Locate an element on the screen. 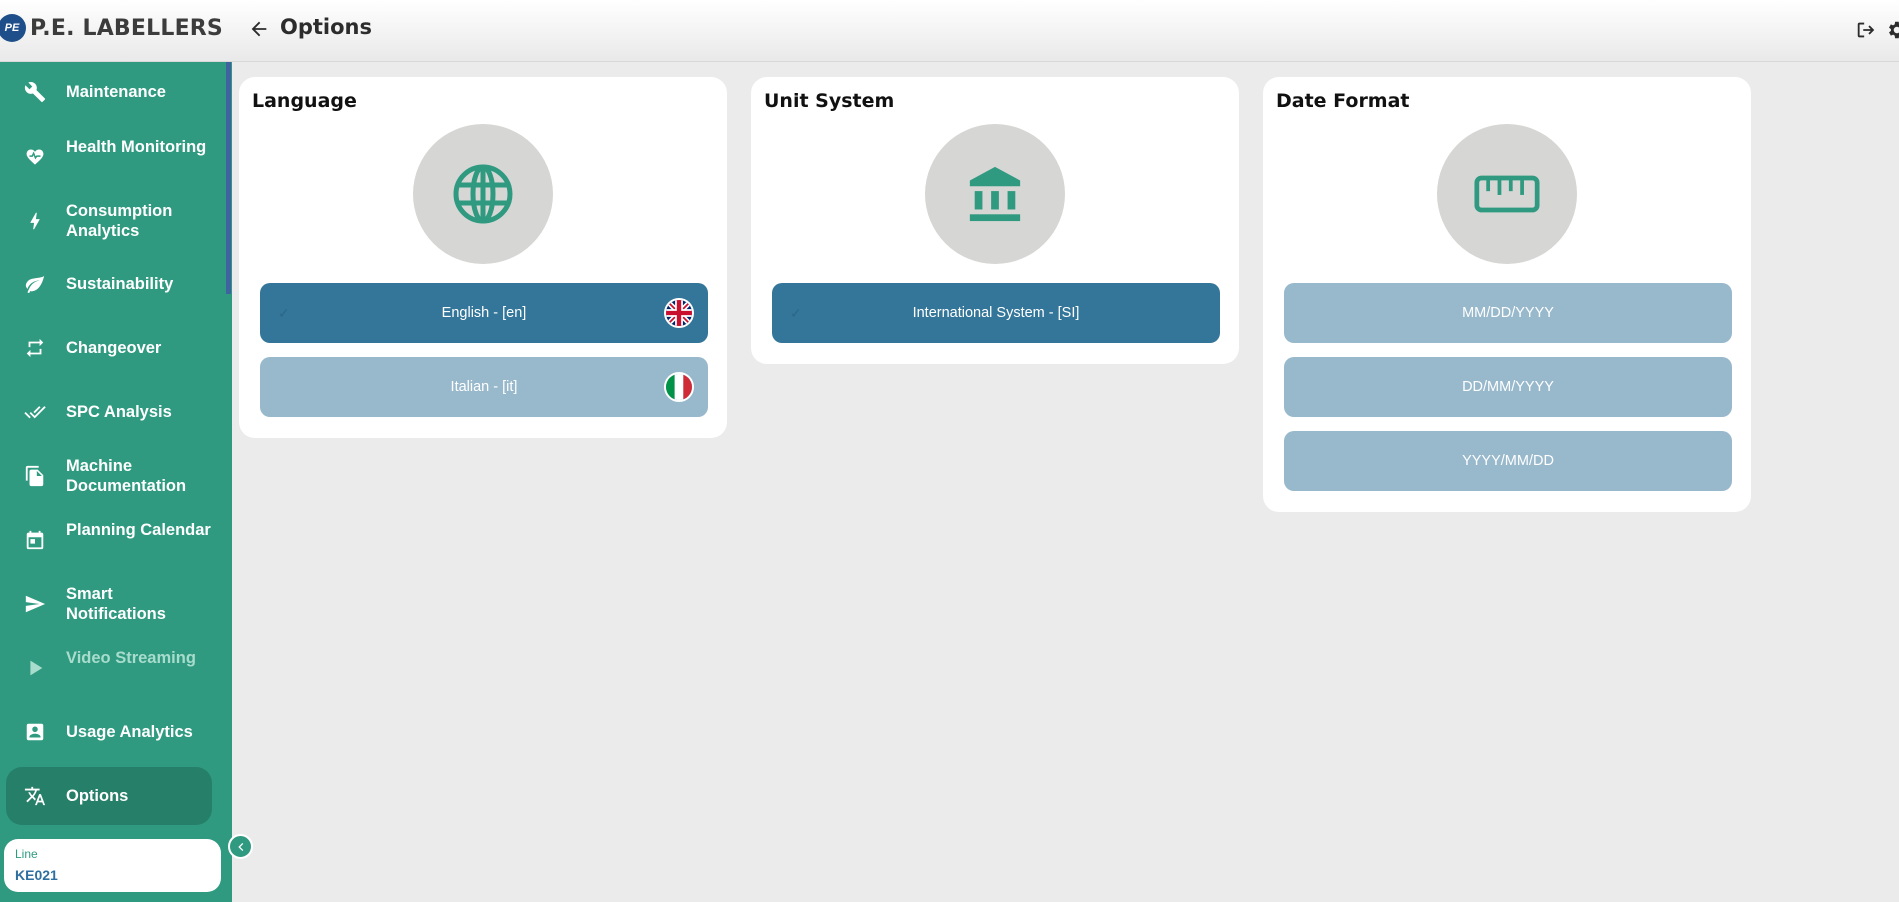 This screenshot has width=1899, height=902. ruler-icon is located at coordinates (1507, 194).